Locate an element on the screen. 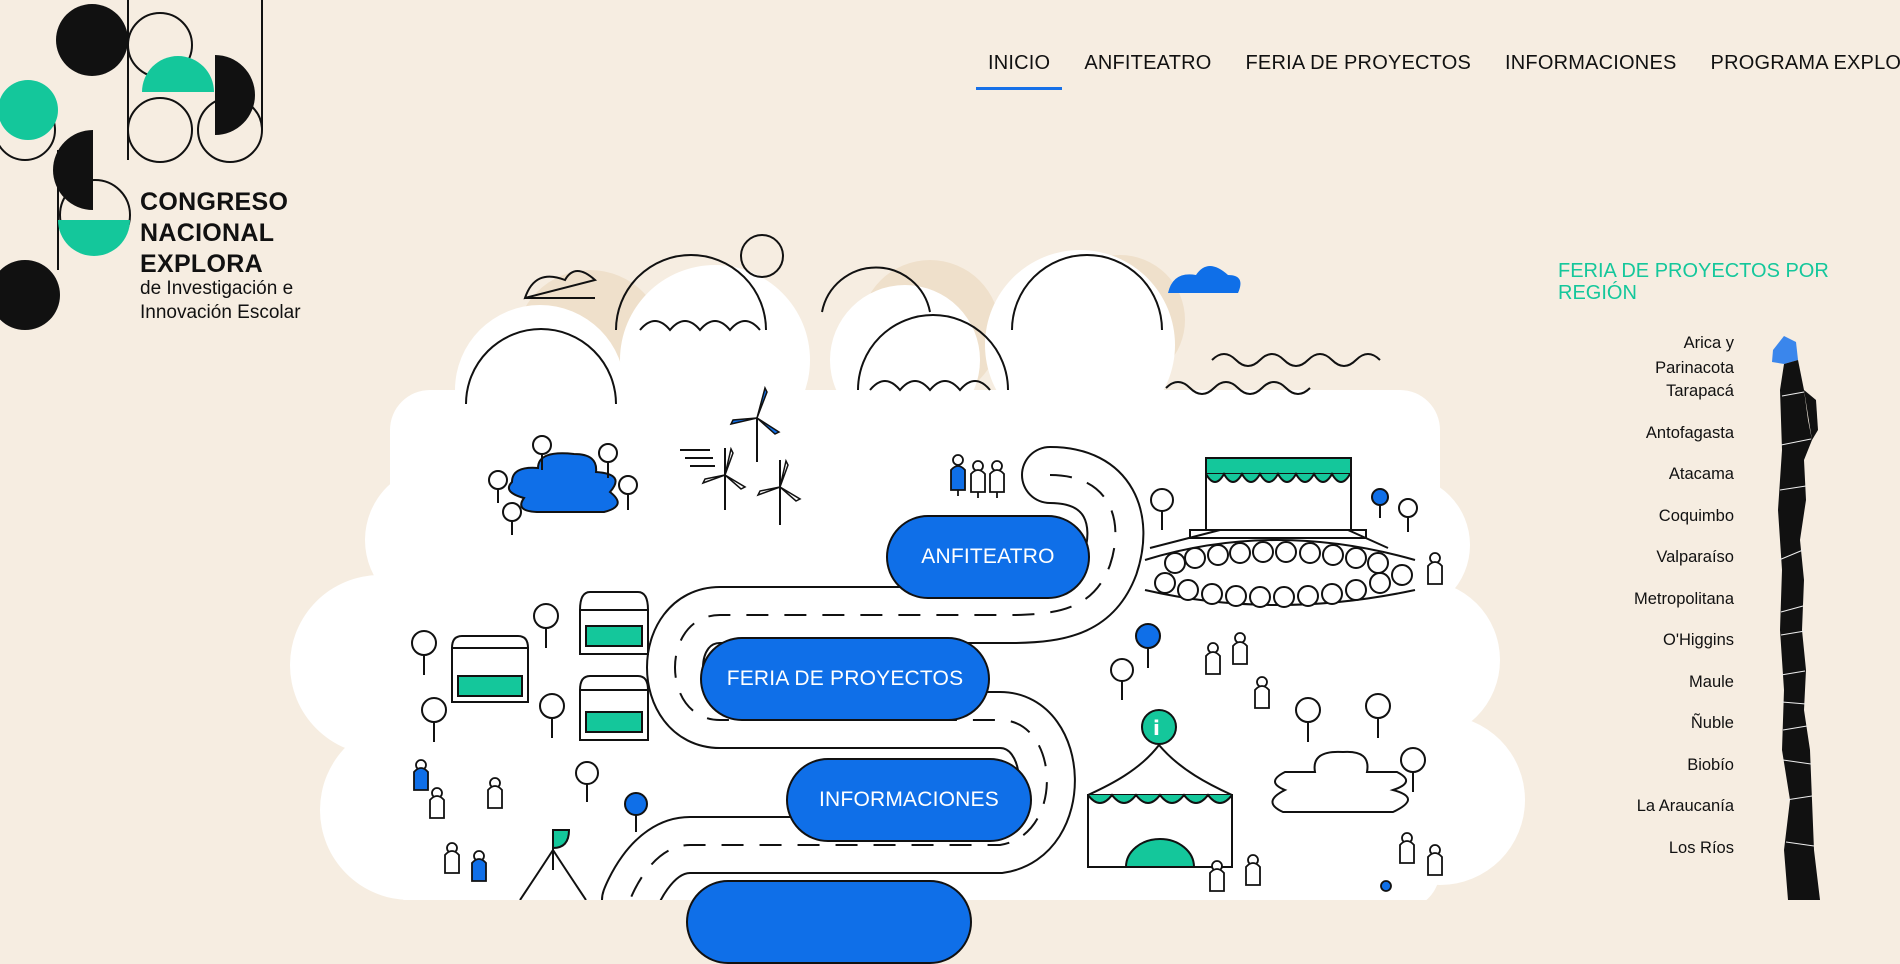  region-item-metropolitana: Metropolitana is located at coordinates (1684, 610).